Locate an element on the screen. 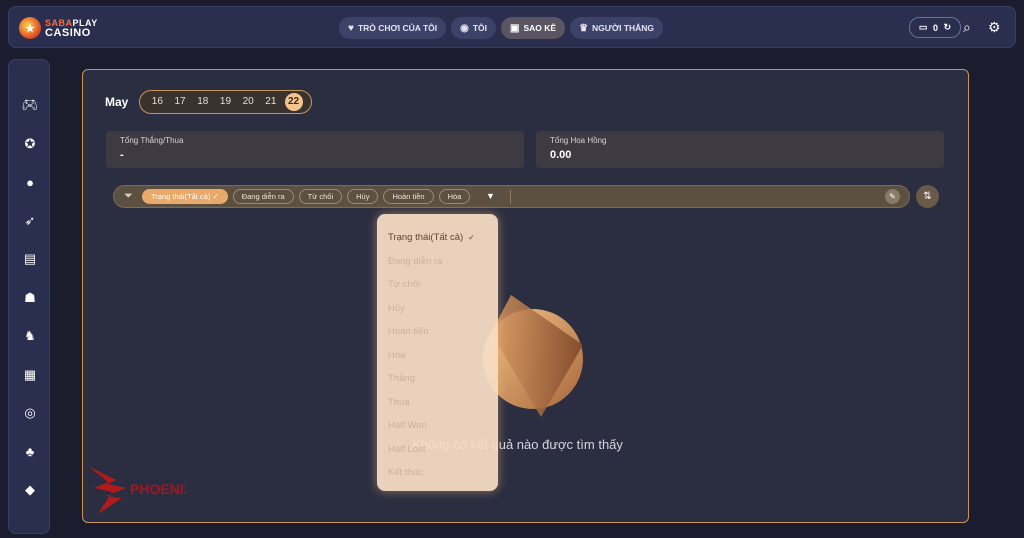 The height and width of the screenshot is (538, 1024). sort-icon: ⇅ is located at coordinates (927, 196).